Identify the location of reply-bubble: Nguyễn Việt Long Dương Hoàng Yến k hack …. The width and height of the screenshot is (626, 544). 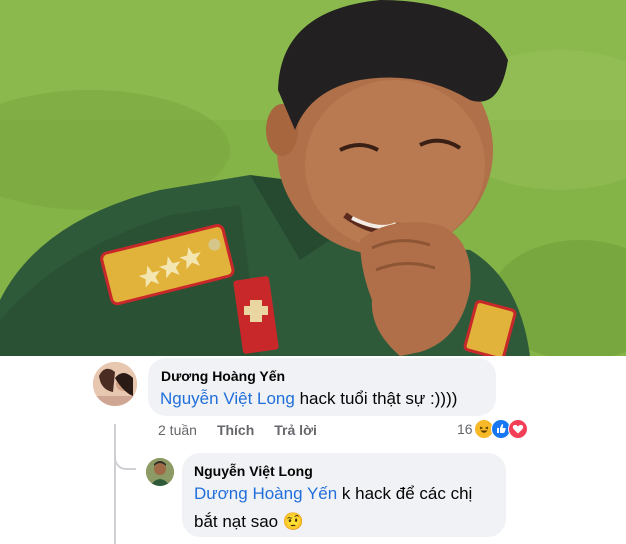
(344, 495).